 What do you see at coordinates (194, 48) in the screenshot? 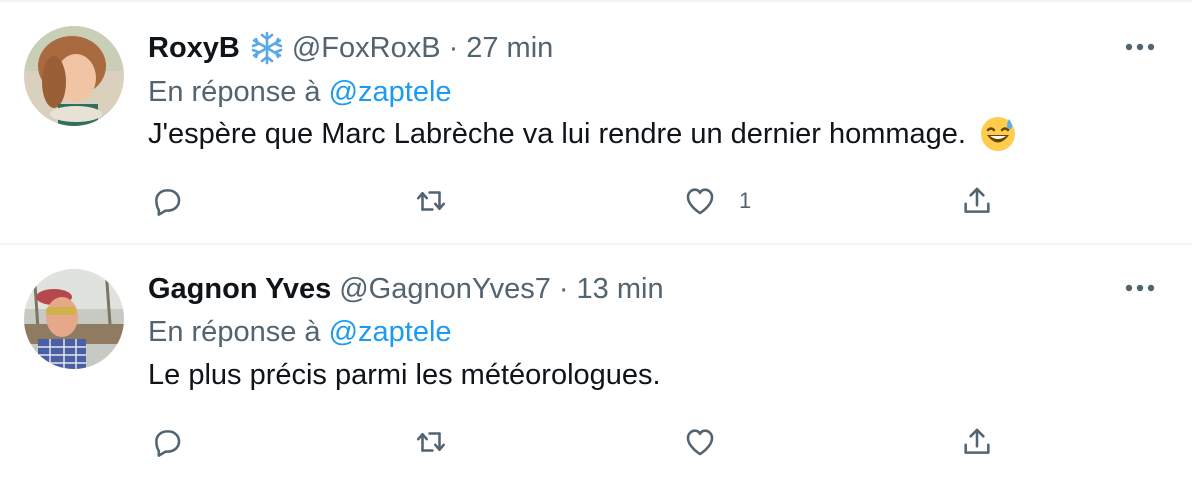
I see `display-name: RoxyB` at bounding box center [194, 48].